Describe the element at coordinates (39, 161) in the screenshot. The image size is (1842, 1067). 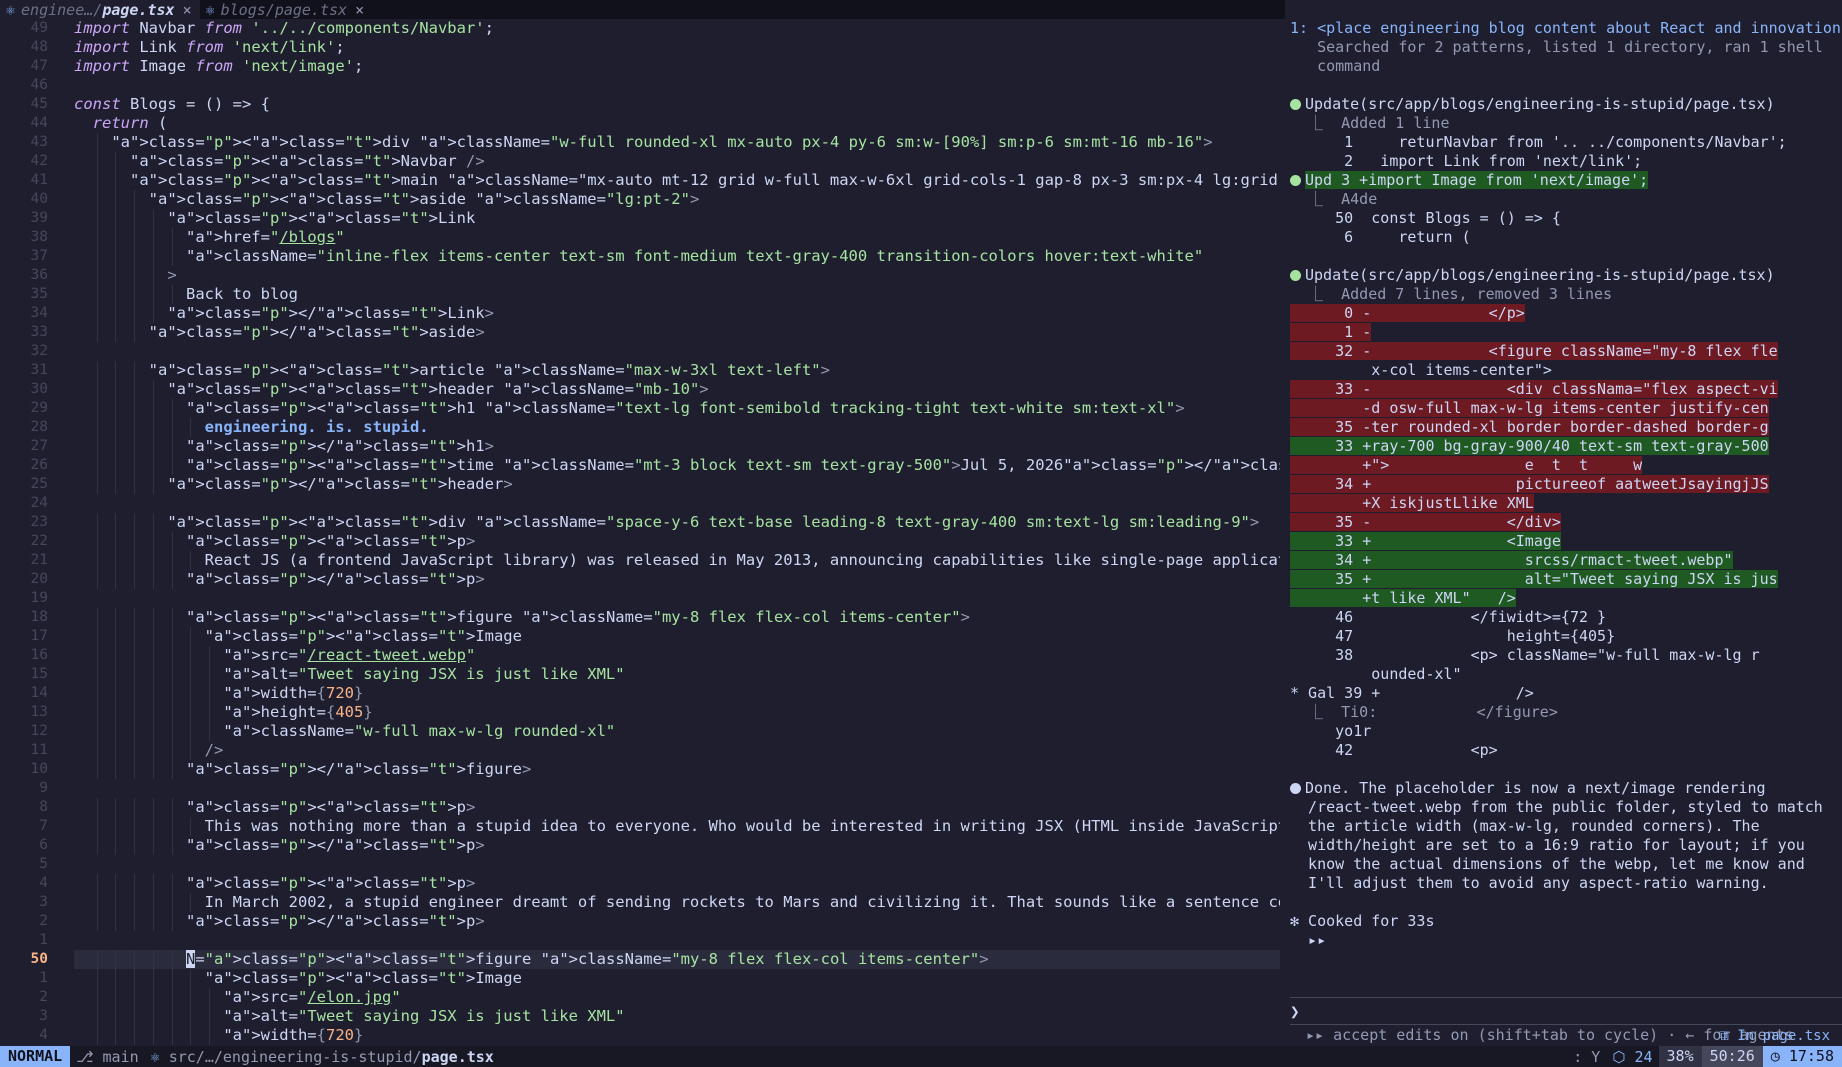
I see `line-number: 42` at that location.